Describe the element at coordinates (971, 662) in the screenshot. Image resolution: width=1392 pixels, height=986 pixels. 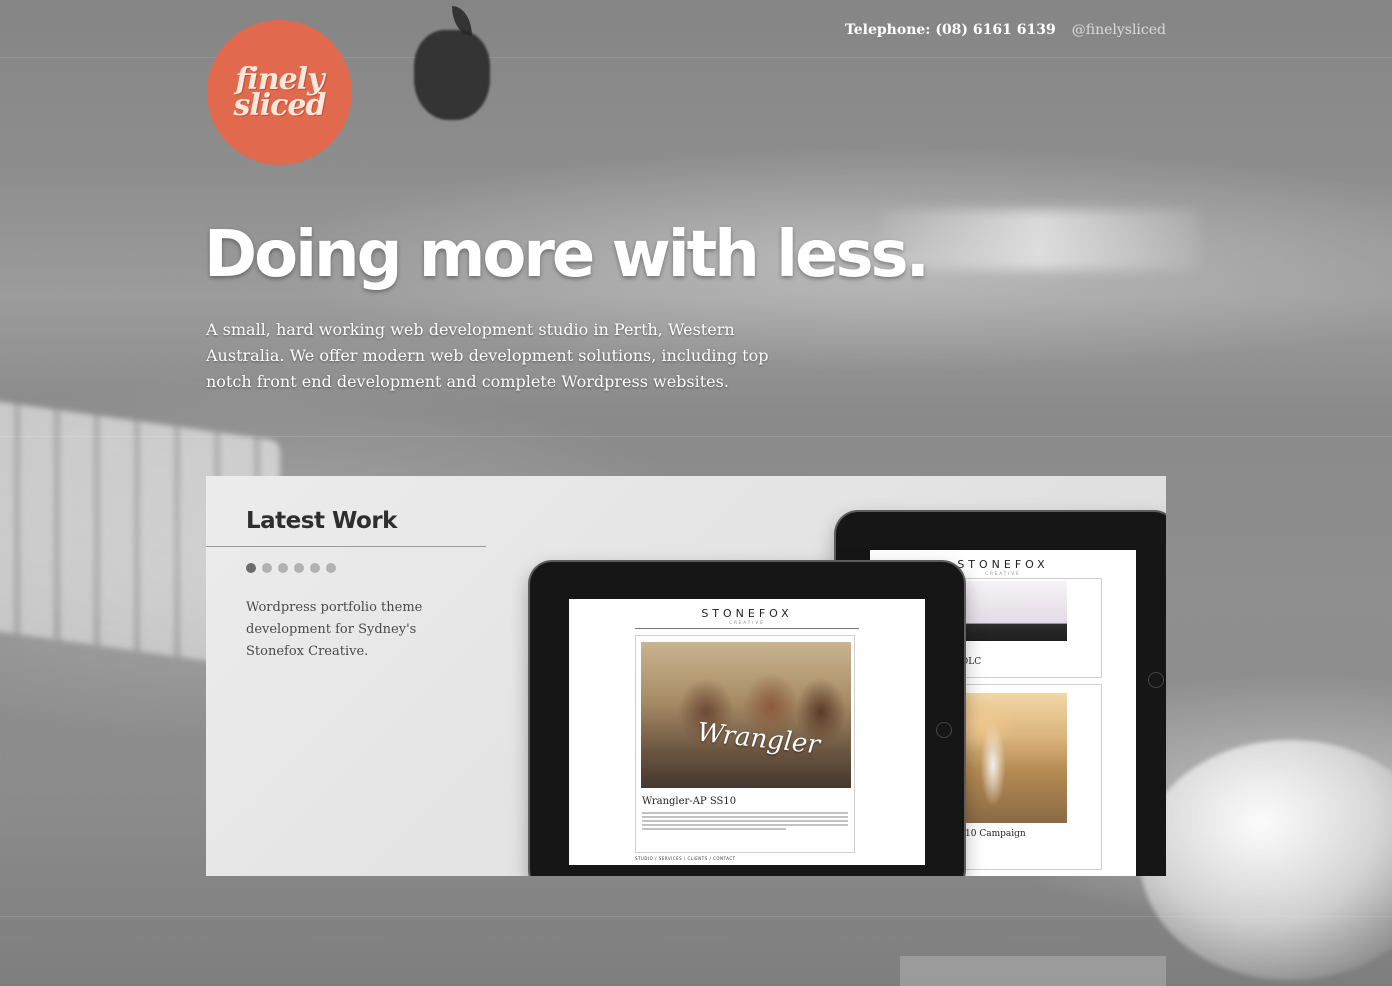
I see `post-title: DLC` at that location.